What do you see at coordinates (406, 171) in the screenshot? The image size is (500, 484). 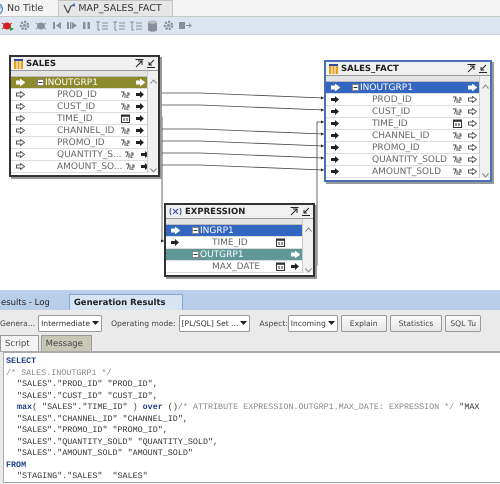 I see `attribute-name: AMOUNT_SOLD` at bounding box center [406, 171].